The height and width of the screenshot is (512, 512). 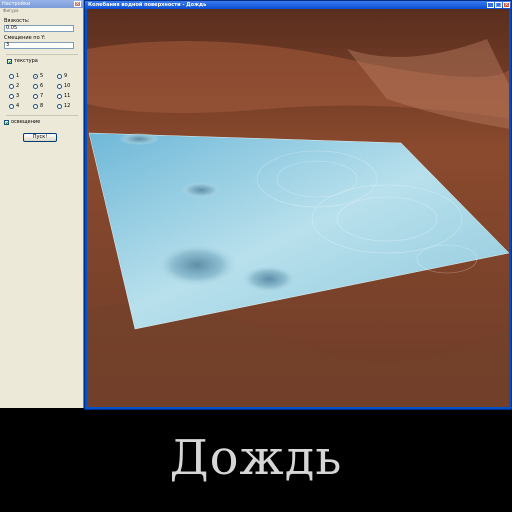 I want to click on radio-label: 8, so click(x=42, y=106).